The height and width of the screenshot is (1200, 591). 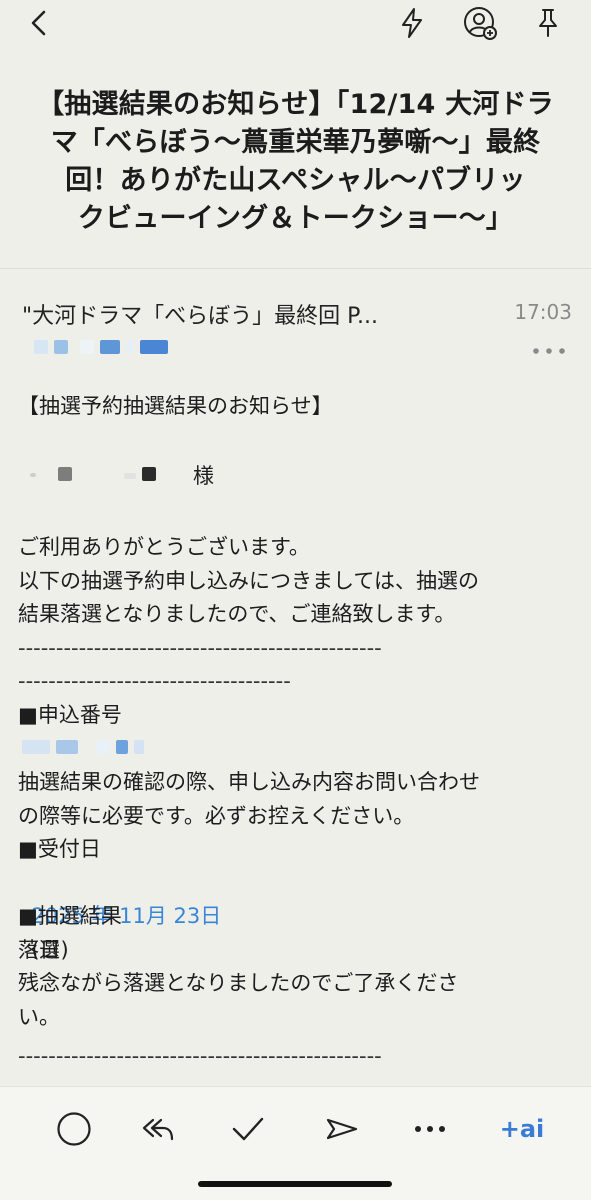 What do you see at coordinates (93, 476) in the screenshot?
I see `redacted-name` at bounding box center [93, 476].